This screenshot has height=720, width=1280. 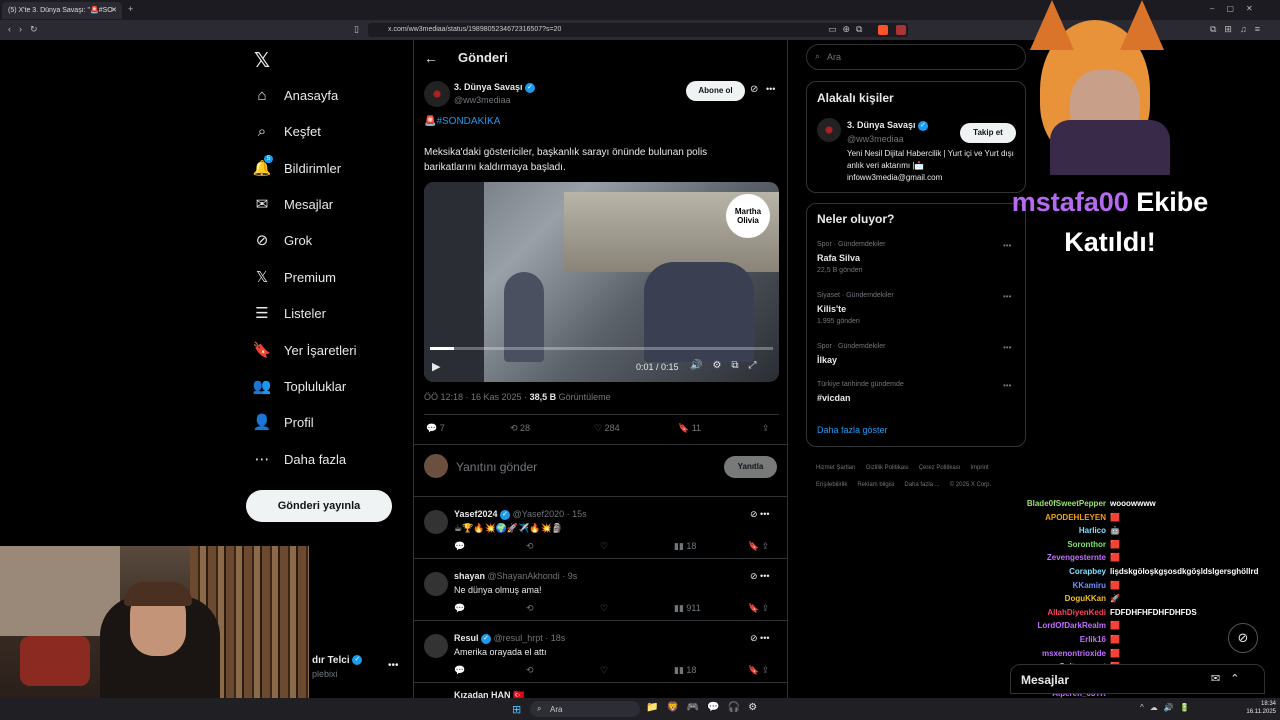 What do you see at coordinates (829, 130) in the screenshot?
I see `related-avatar` at bounding box center [829, 130].